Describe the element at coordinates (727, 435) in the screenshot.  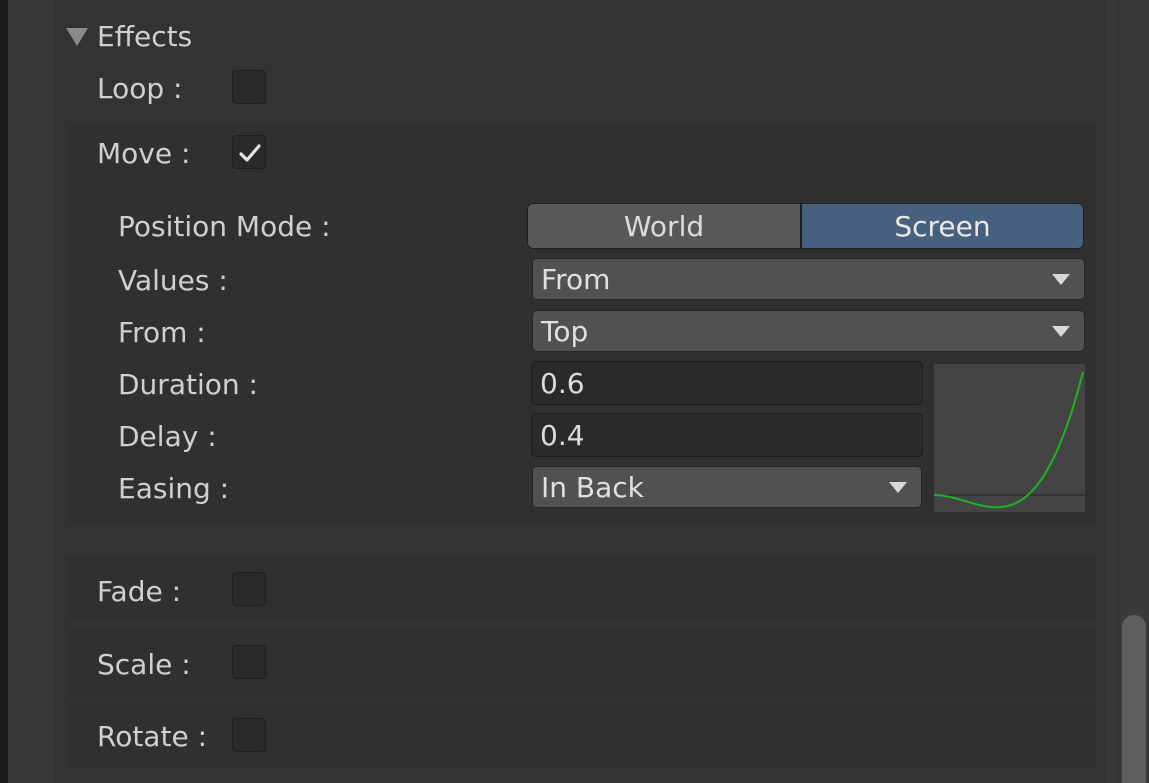
I see `delay-field: 0.4` at that location.